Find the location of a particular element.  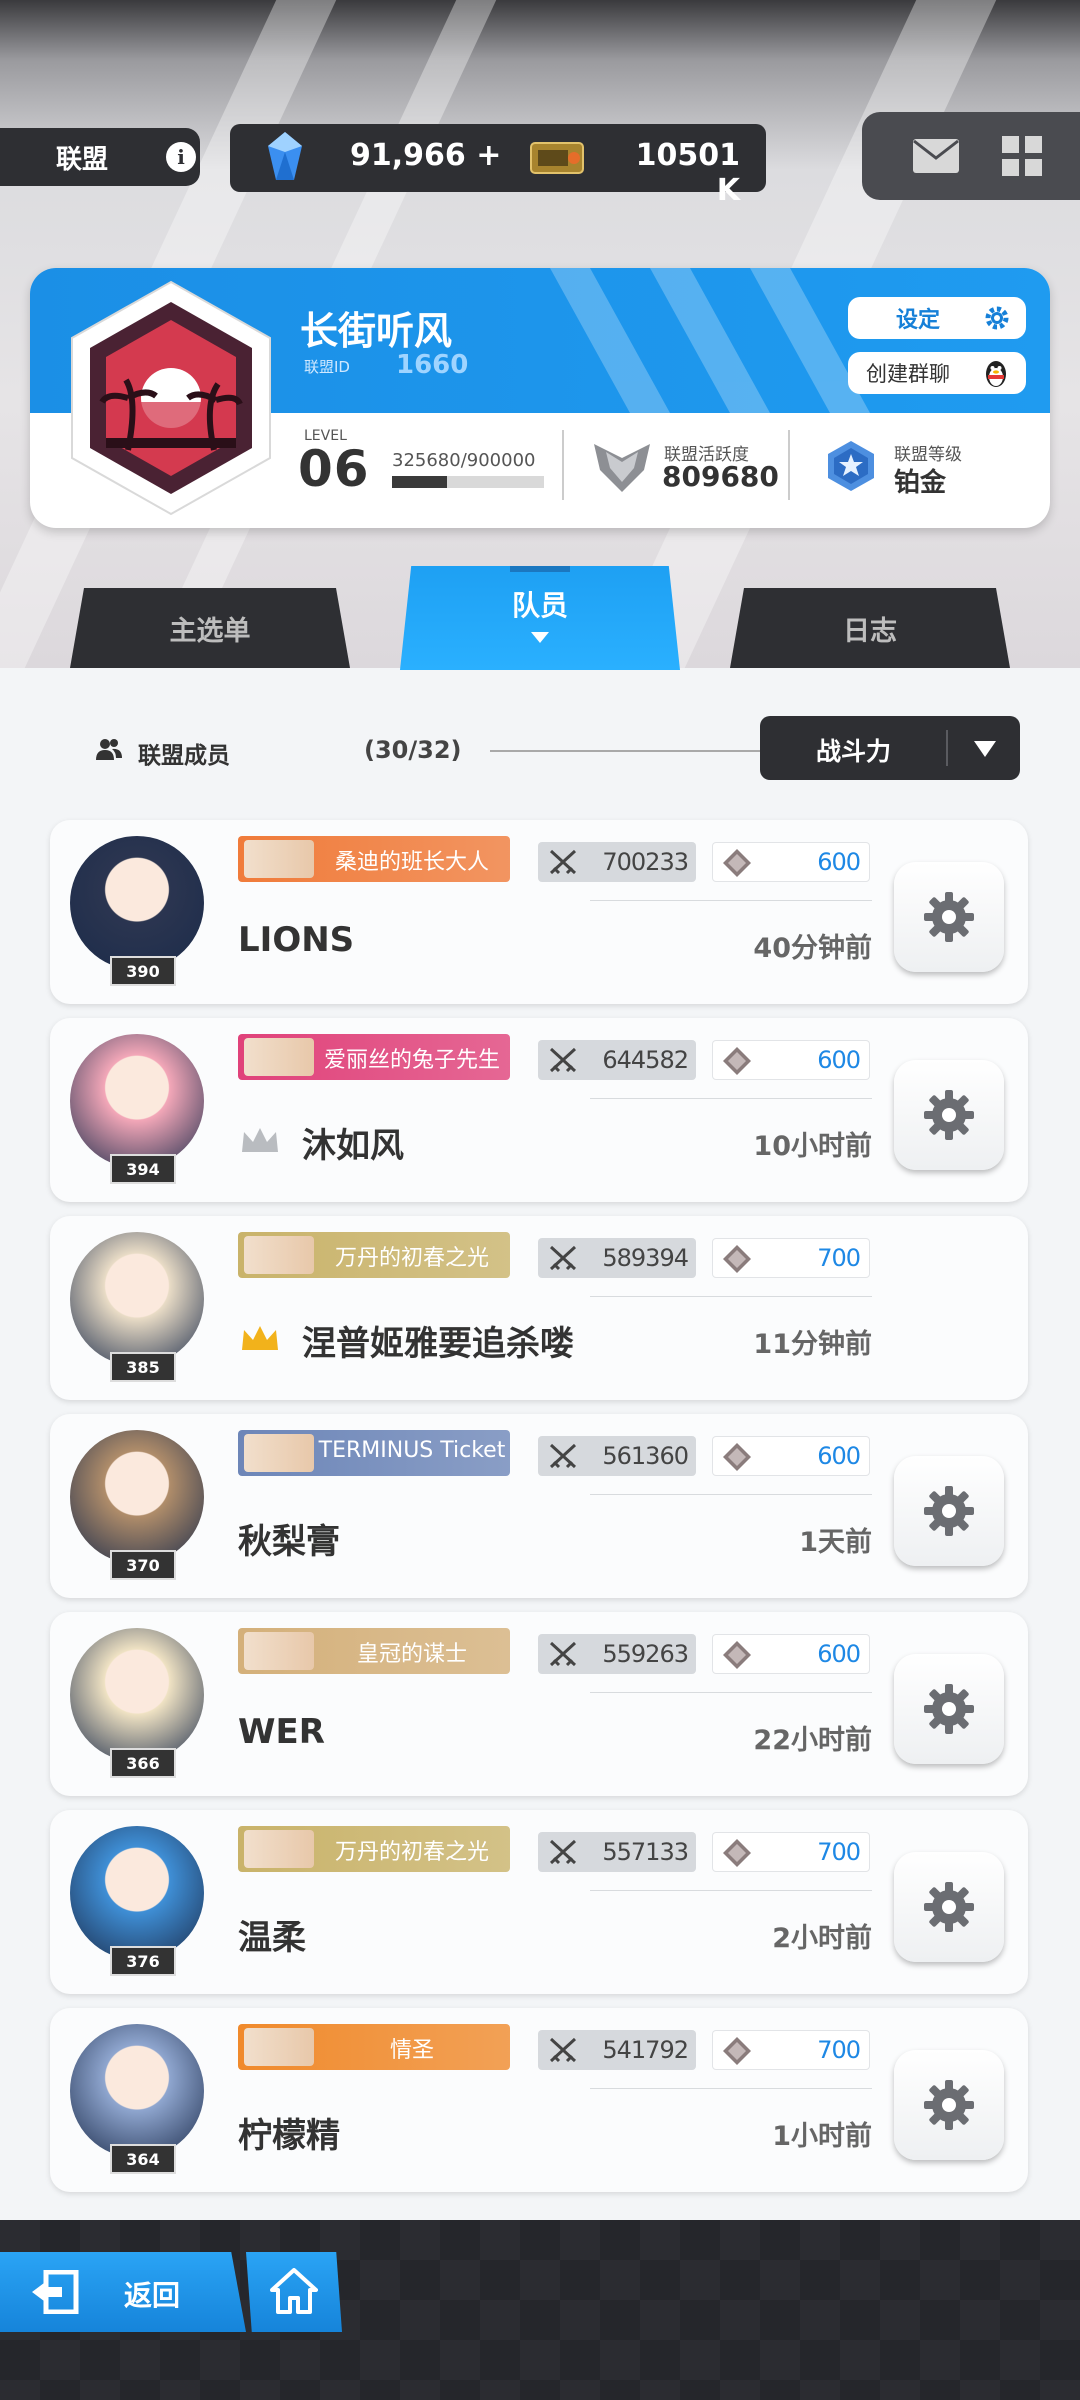

create-group-chat-button: 创建群聊 is located at coordinates (937, 373).